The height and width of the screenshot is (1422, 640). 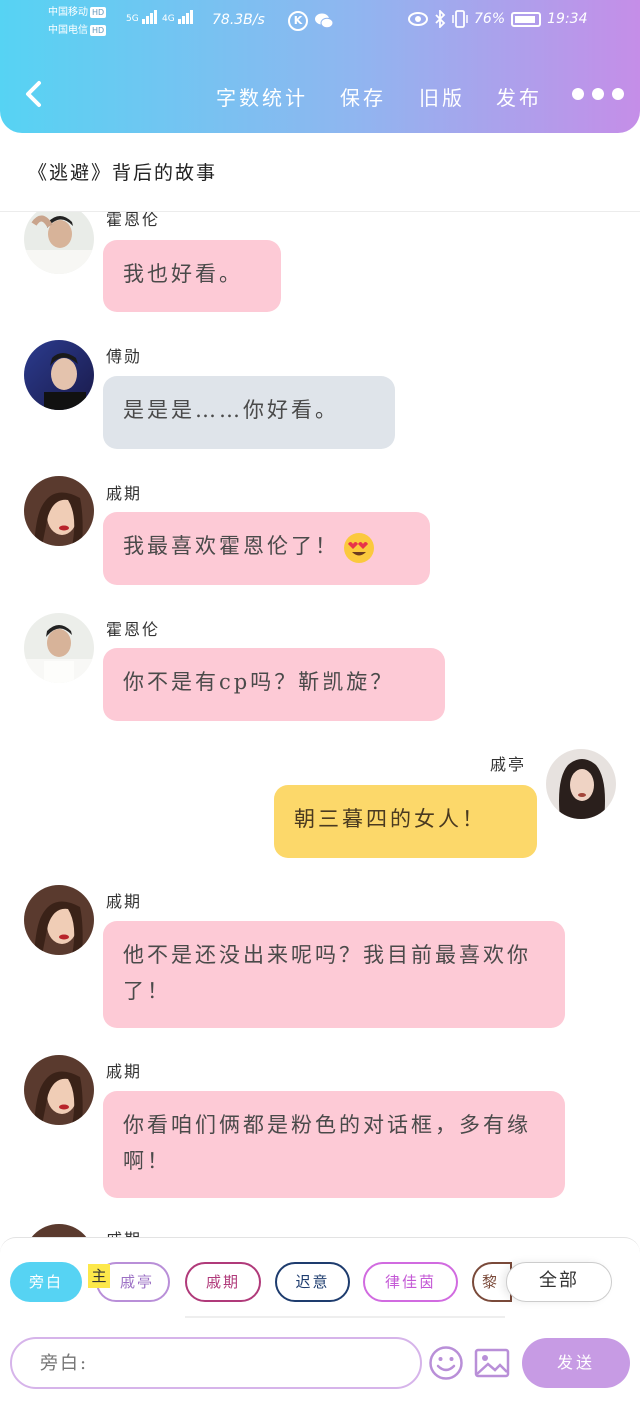 What do you see at coordinates (440, 19) in the screenshot?
I see `bluetooth-icon` at bounding box center [440, 19].